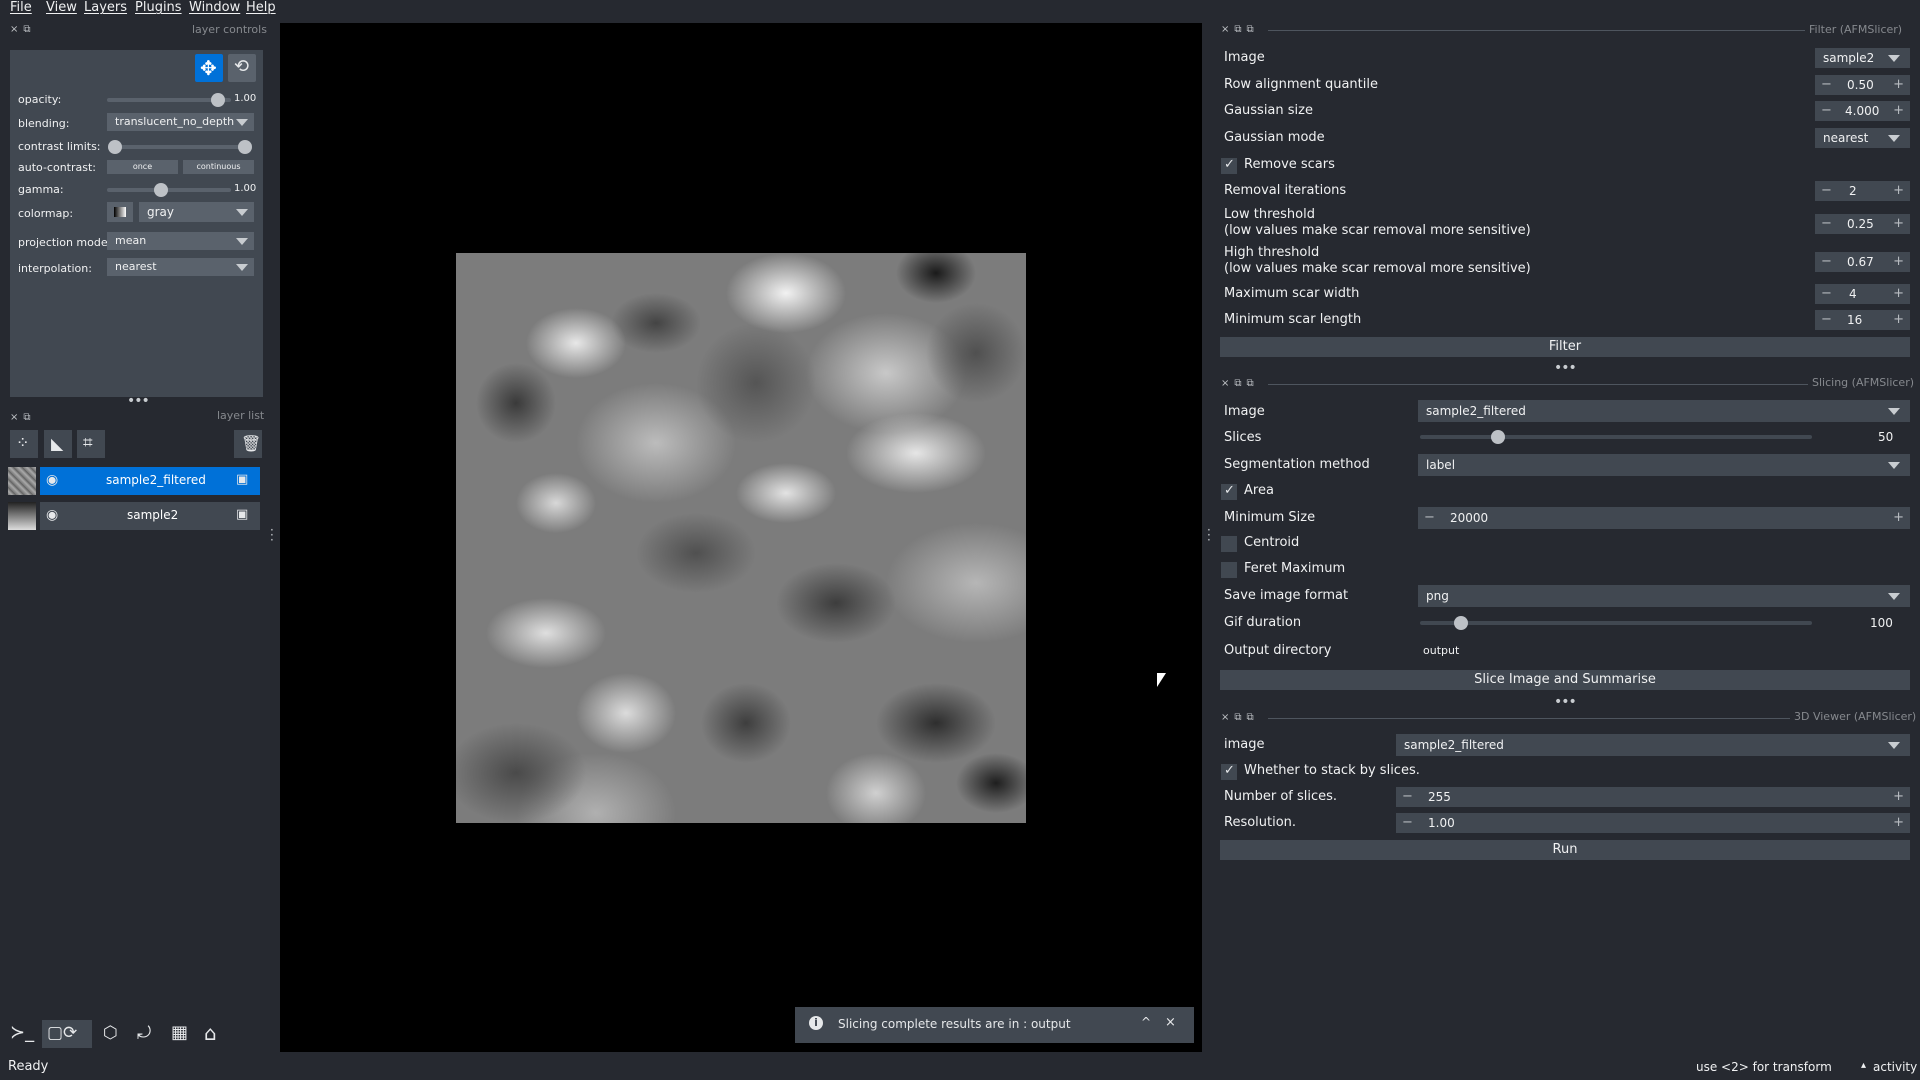  I want to click on slices-slider, so click(1616, 437).